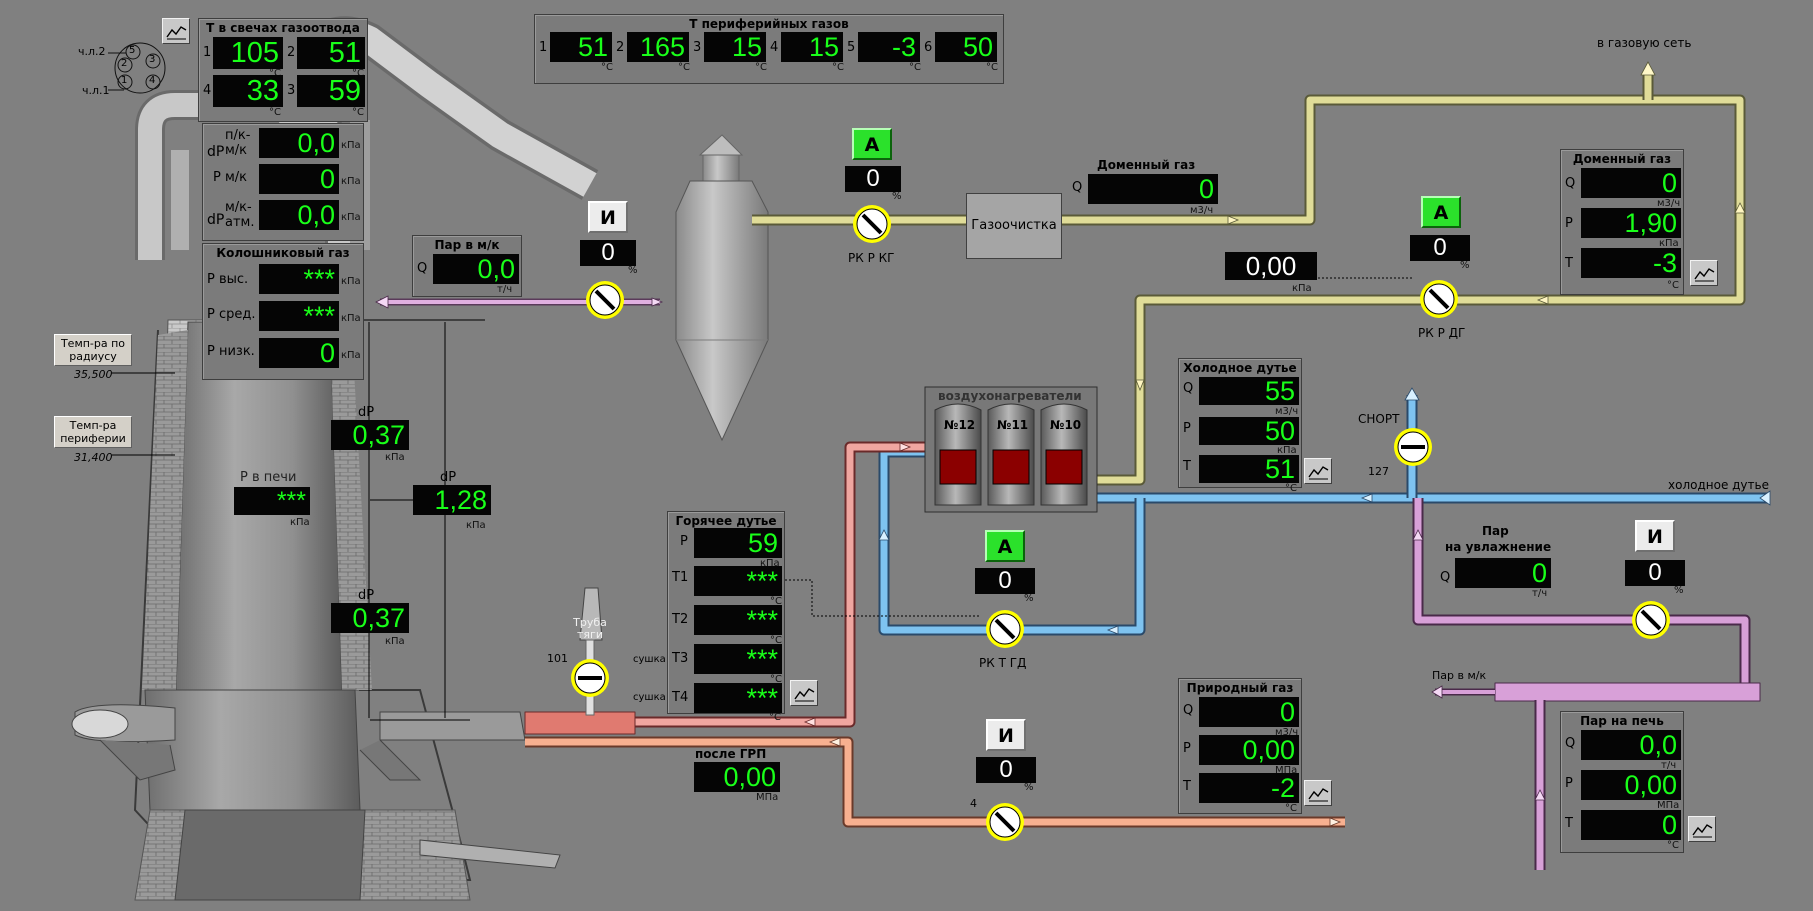 Image resolution: width=1813 pixels, height=911 pixels. Describe the element at coordinates (1065, 425) in the screenshot. I see `stove-10-label: №10` at that location.